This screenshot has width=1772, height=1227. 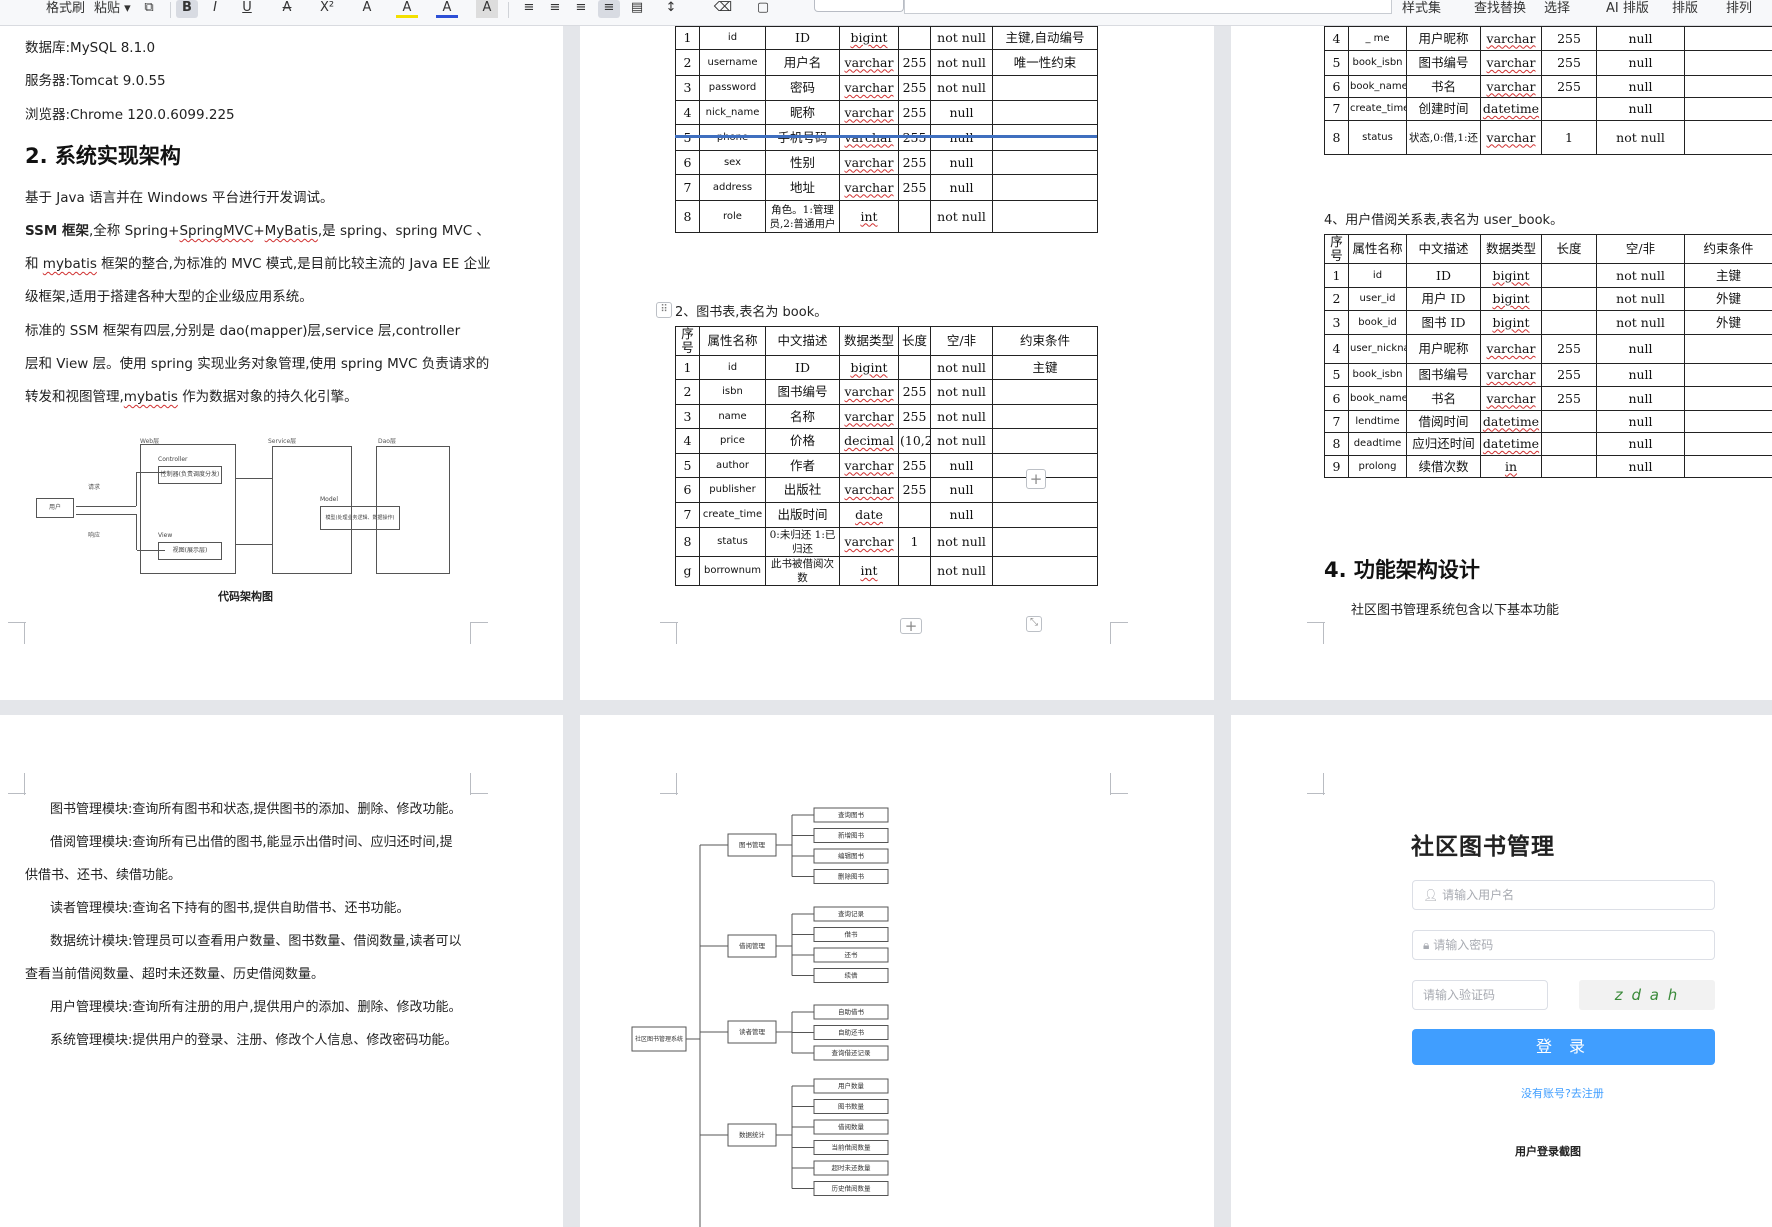 I want to click on table-cell: 2, so click(x=1336, y=299).